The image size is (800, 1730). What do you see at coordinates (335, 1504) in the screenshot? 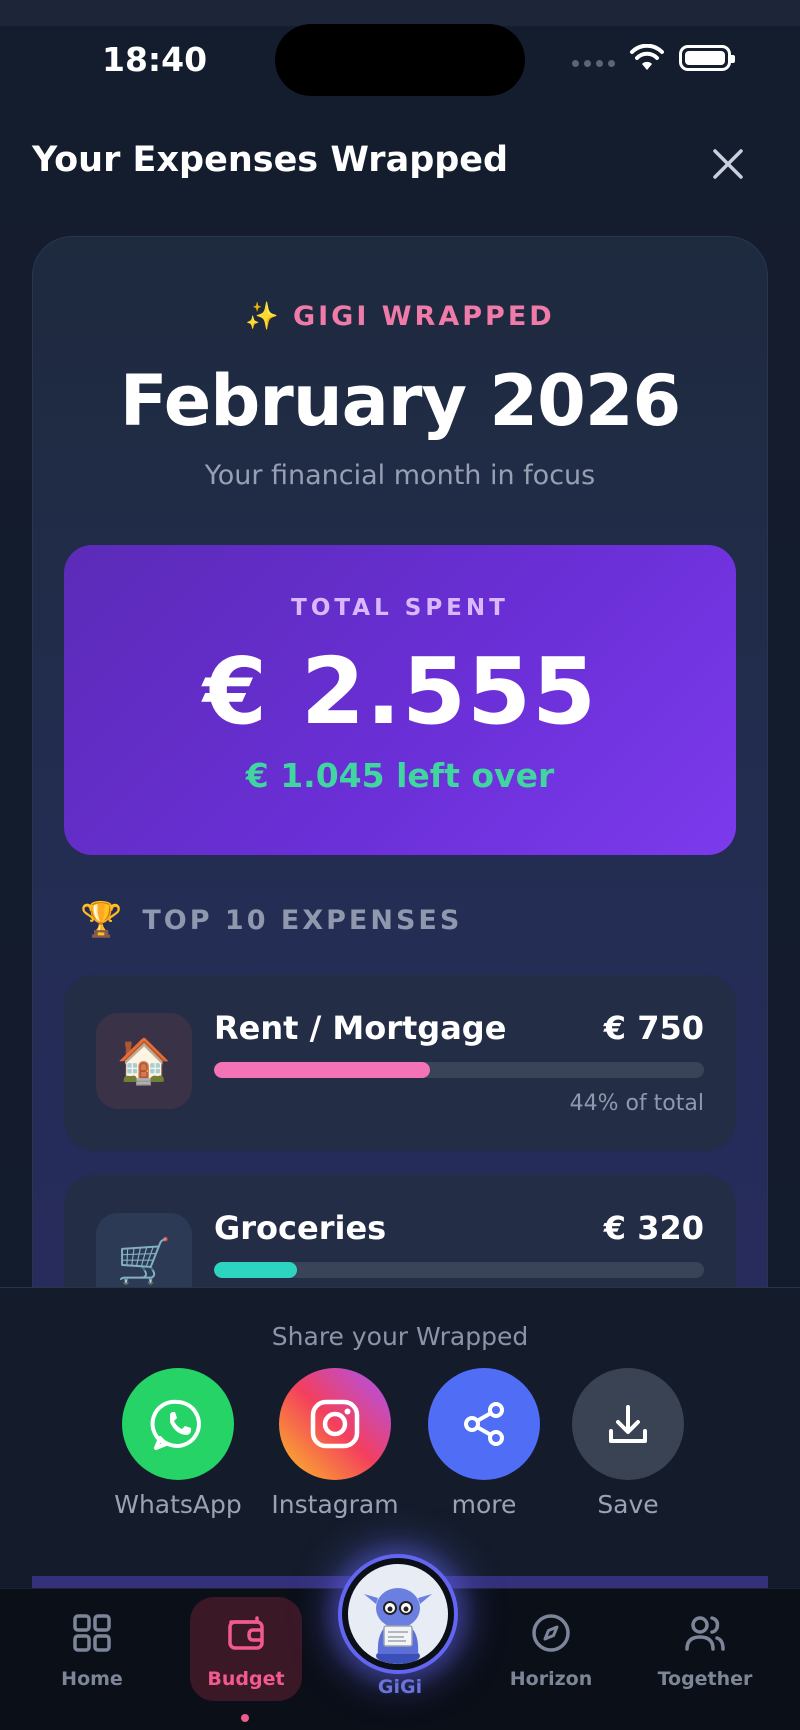
I see `instagram-label: Instagram` at bounding box center [335, 1504].